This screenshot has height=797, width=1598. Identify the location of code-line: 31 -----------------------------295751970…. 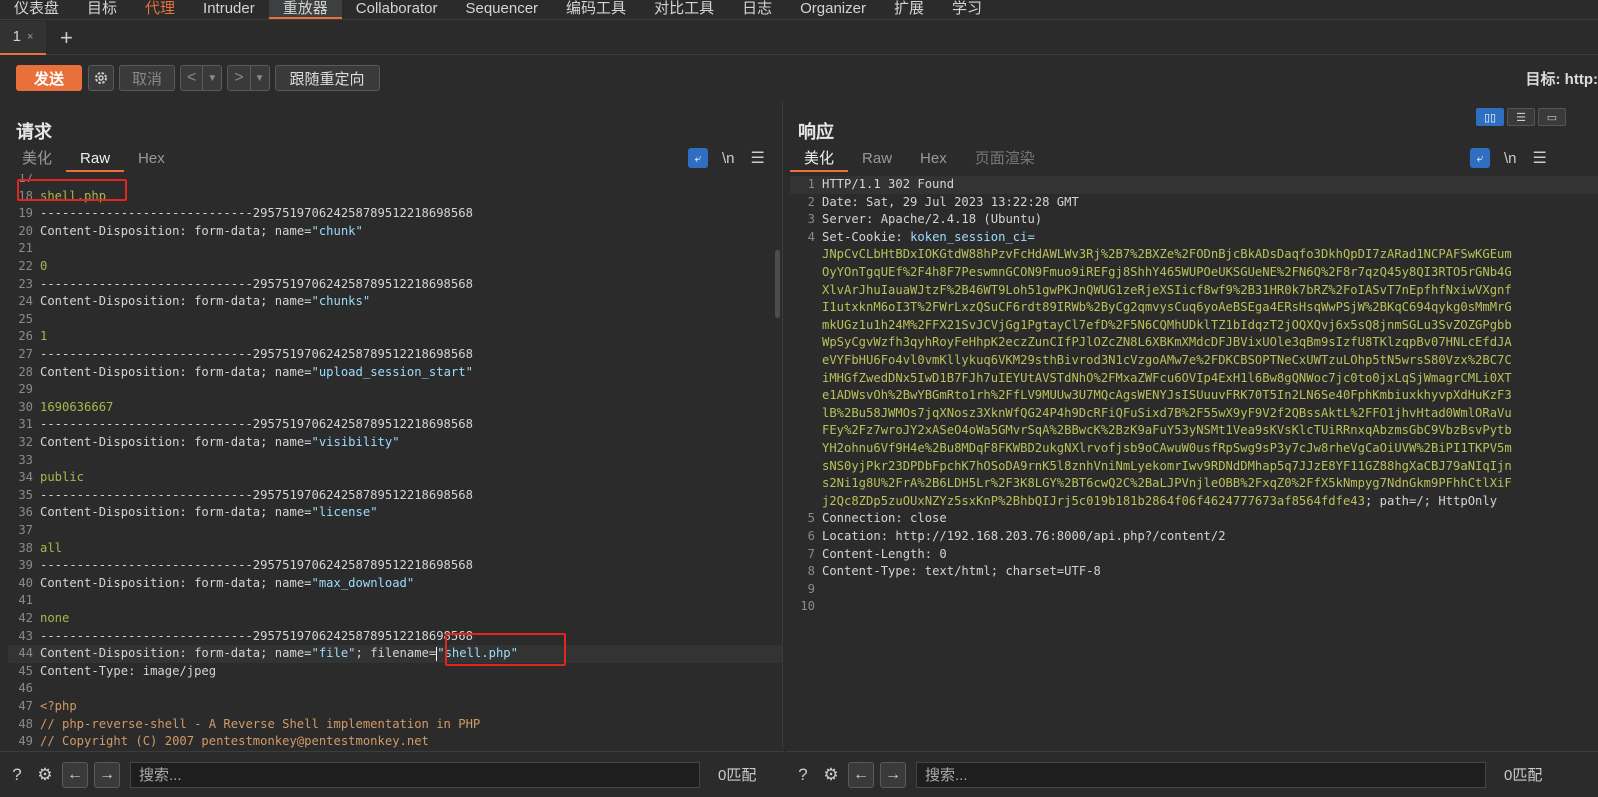
(395, 425).